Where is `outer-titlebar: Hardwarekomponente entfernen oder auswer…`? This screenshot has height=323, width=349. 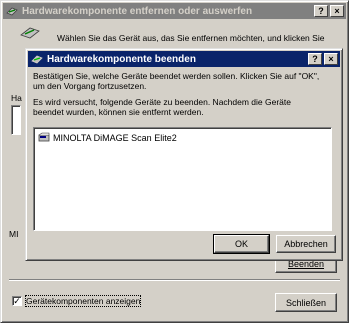
outer-titlebar: Hardwarekomponente entfernen oder auswer… is located at coordinates (174, 11).